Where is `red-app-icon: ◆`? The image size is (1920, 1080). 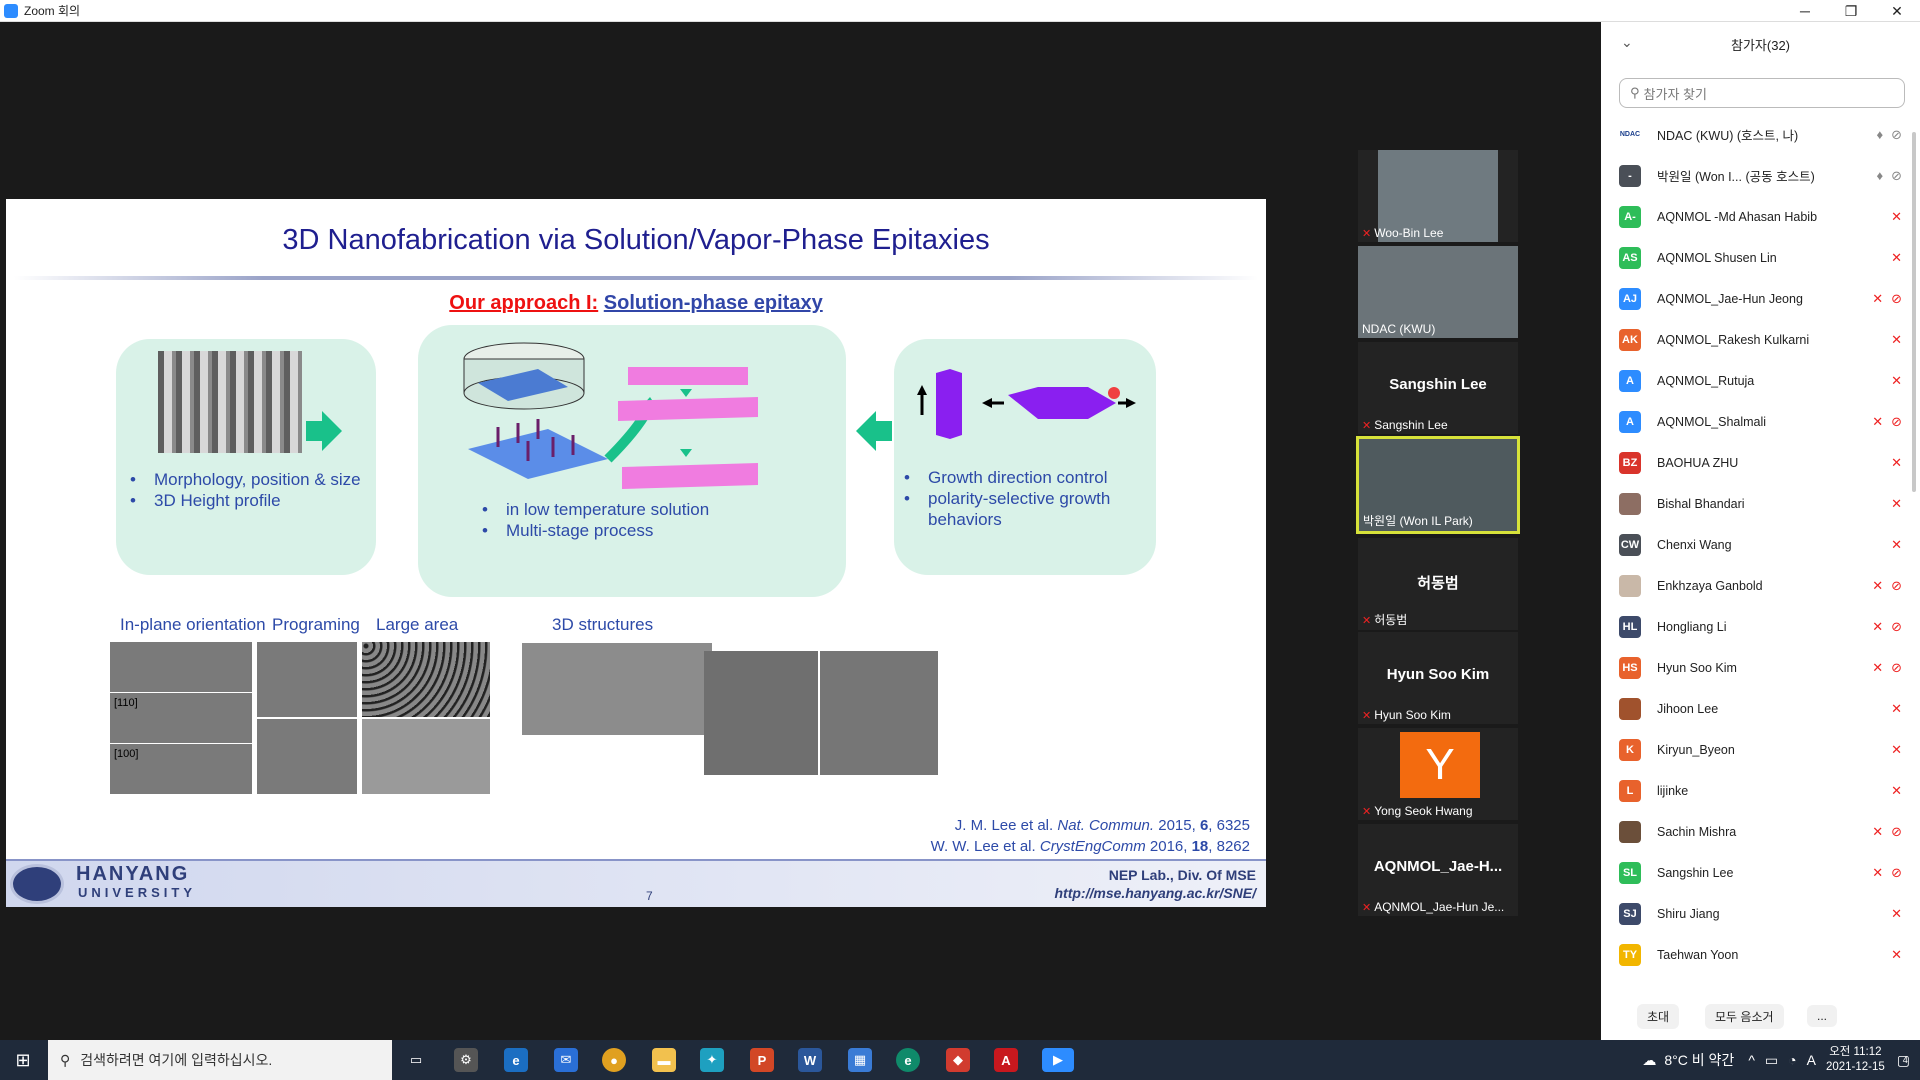
red-app-icon: ◆ is located at coordinates (958, 1060).